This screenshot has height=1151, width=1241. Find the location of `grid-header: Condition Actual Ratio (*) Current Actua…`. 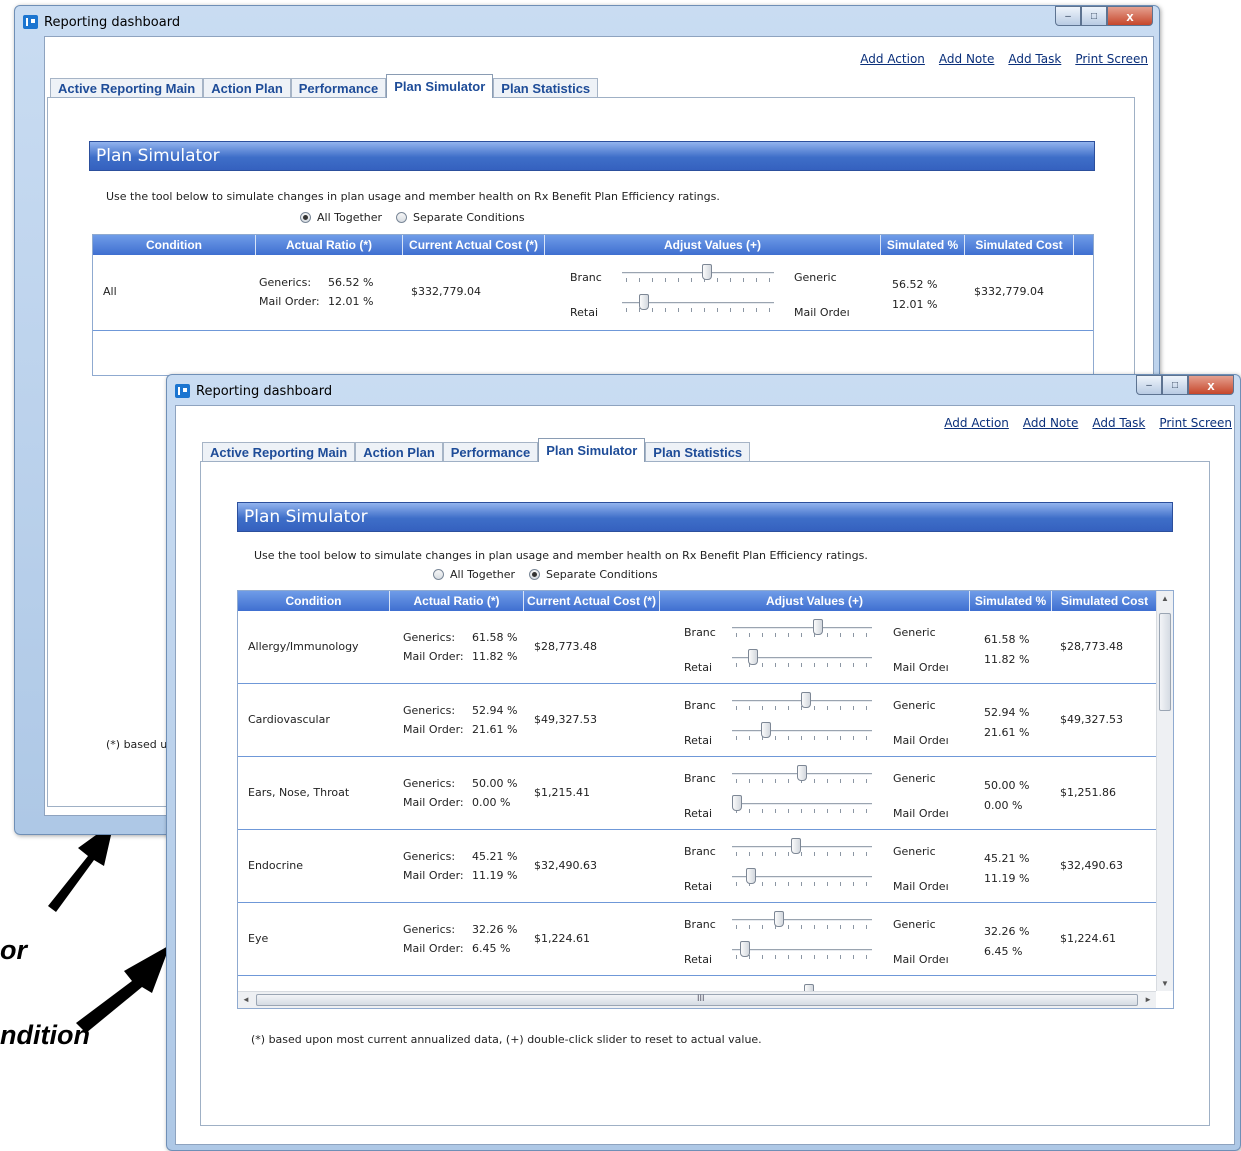

grid-header: Condition Actual Ratio (*) Current Actua… is located at coordinates (593, 245).